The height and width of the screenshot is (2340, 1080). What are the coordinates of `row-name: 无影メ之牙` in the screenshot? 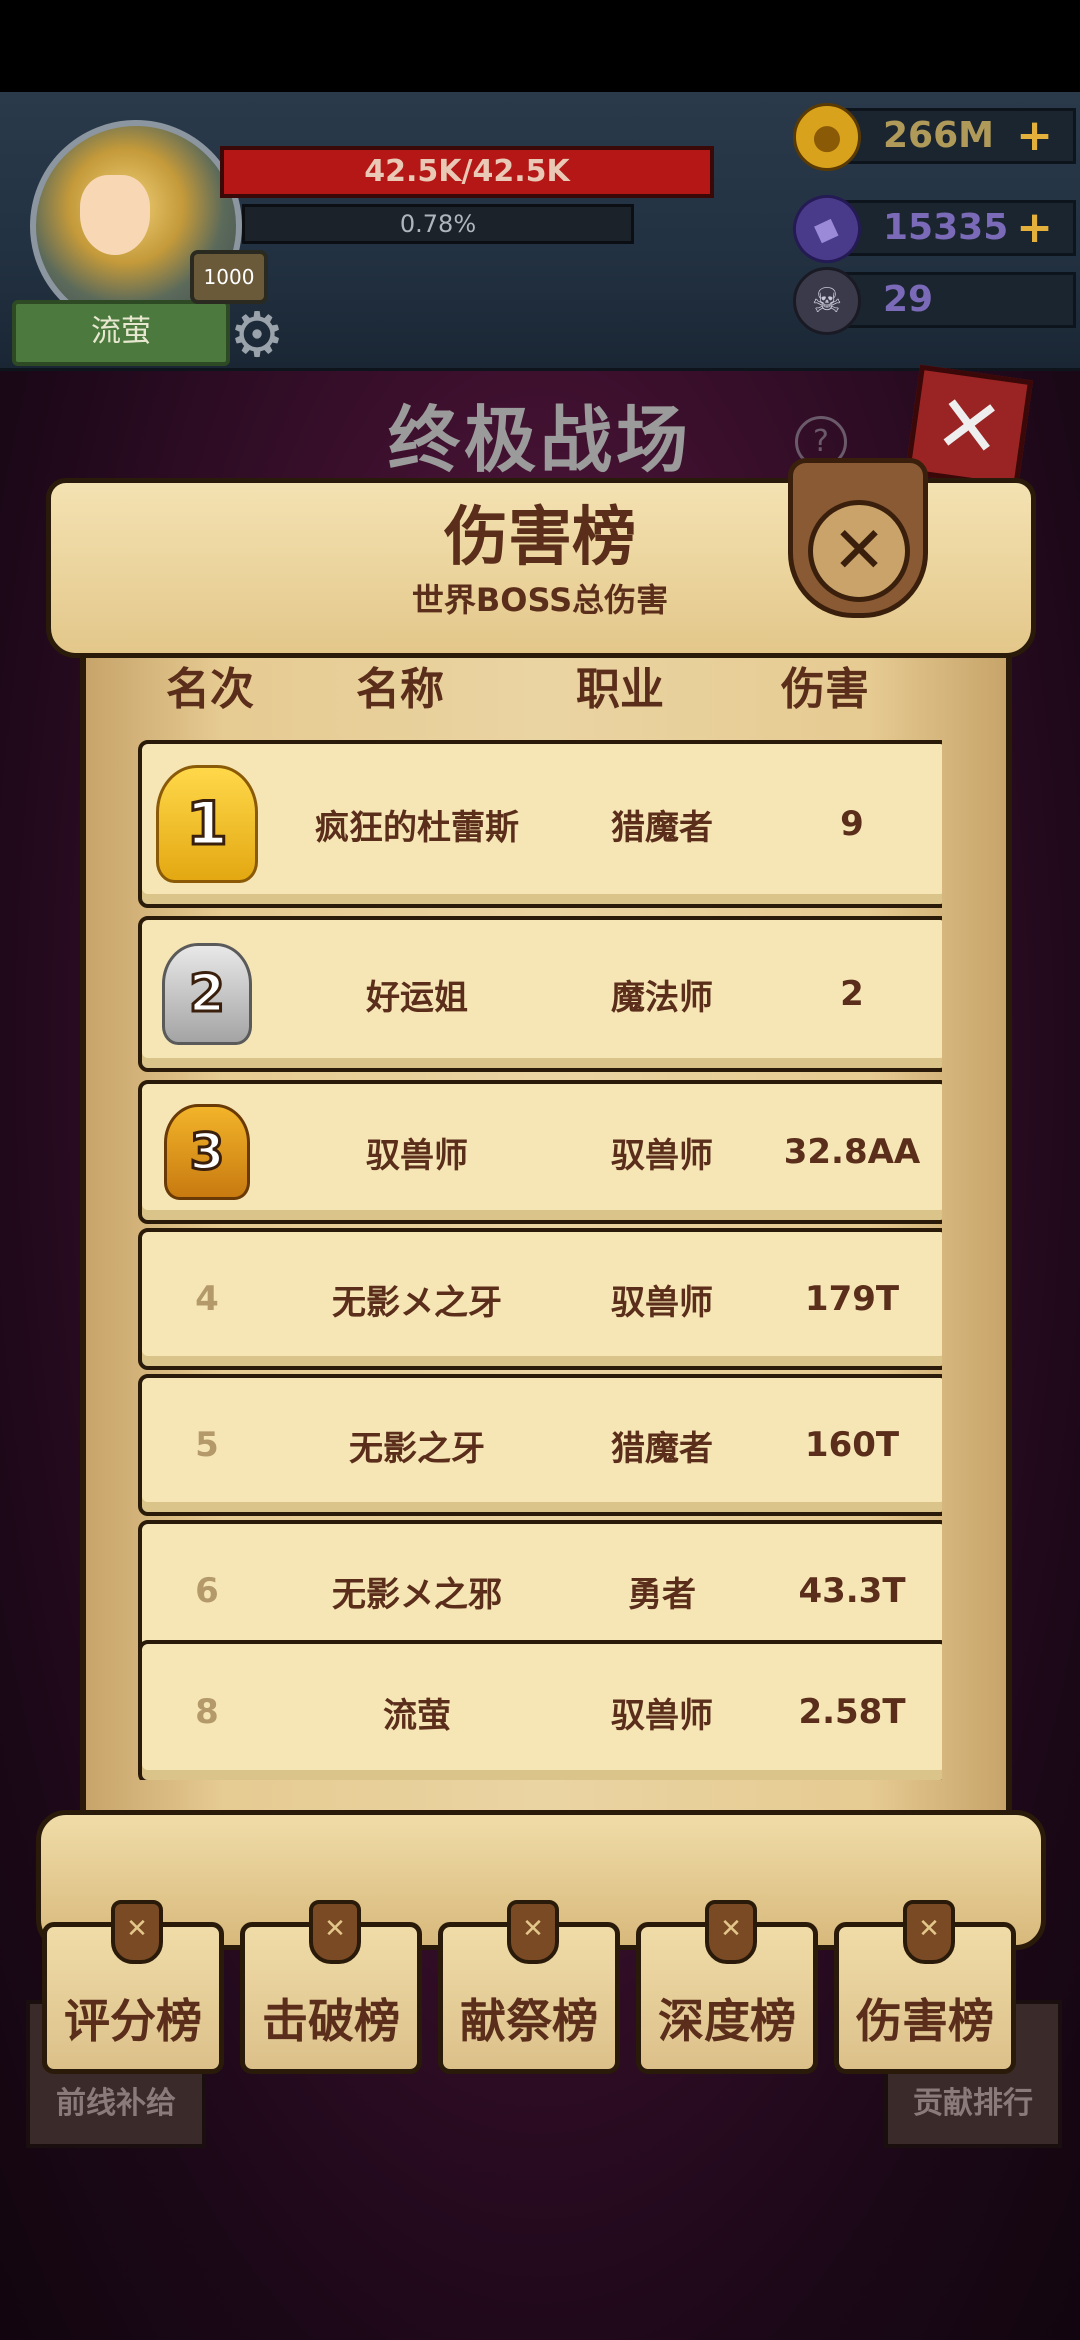 It's located at (417, 1302).